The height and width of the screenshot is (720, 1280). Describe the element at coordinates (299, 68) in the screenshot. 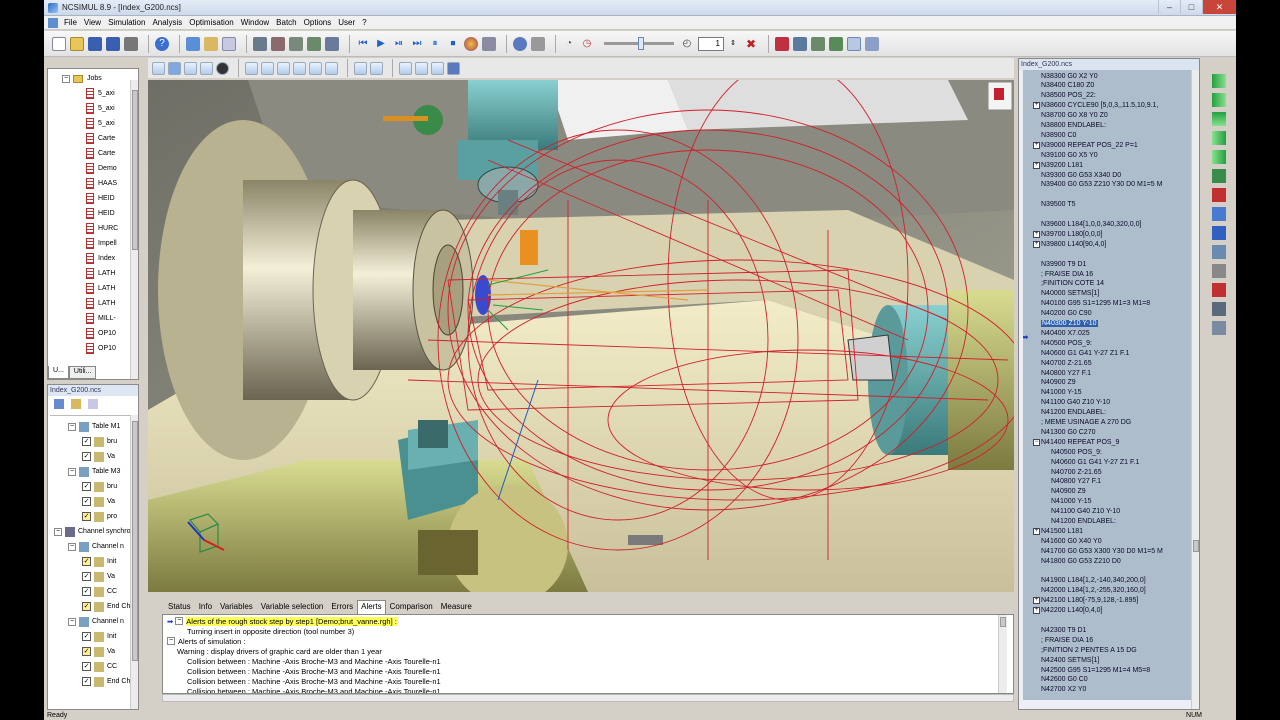

I see `view-left-icon` at that location.